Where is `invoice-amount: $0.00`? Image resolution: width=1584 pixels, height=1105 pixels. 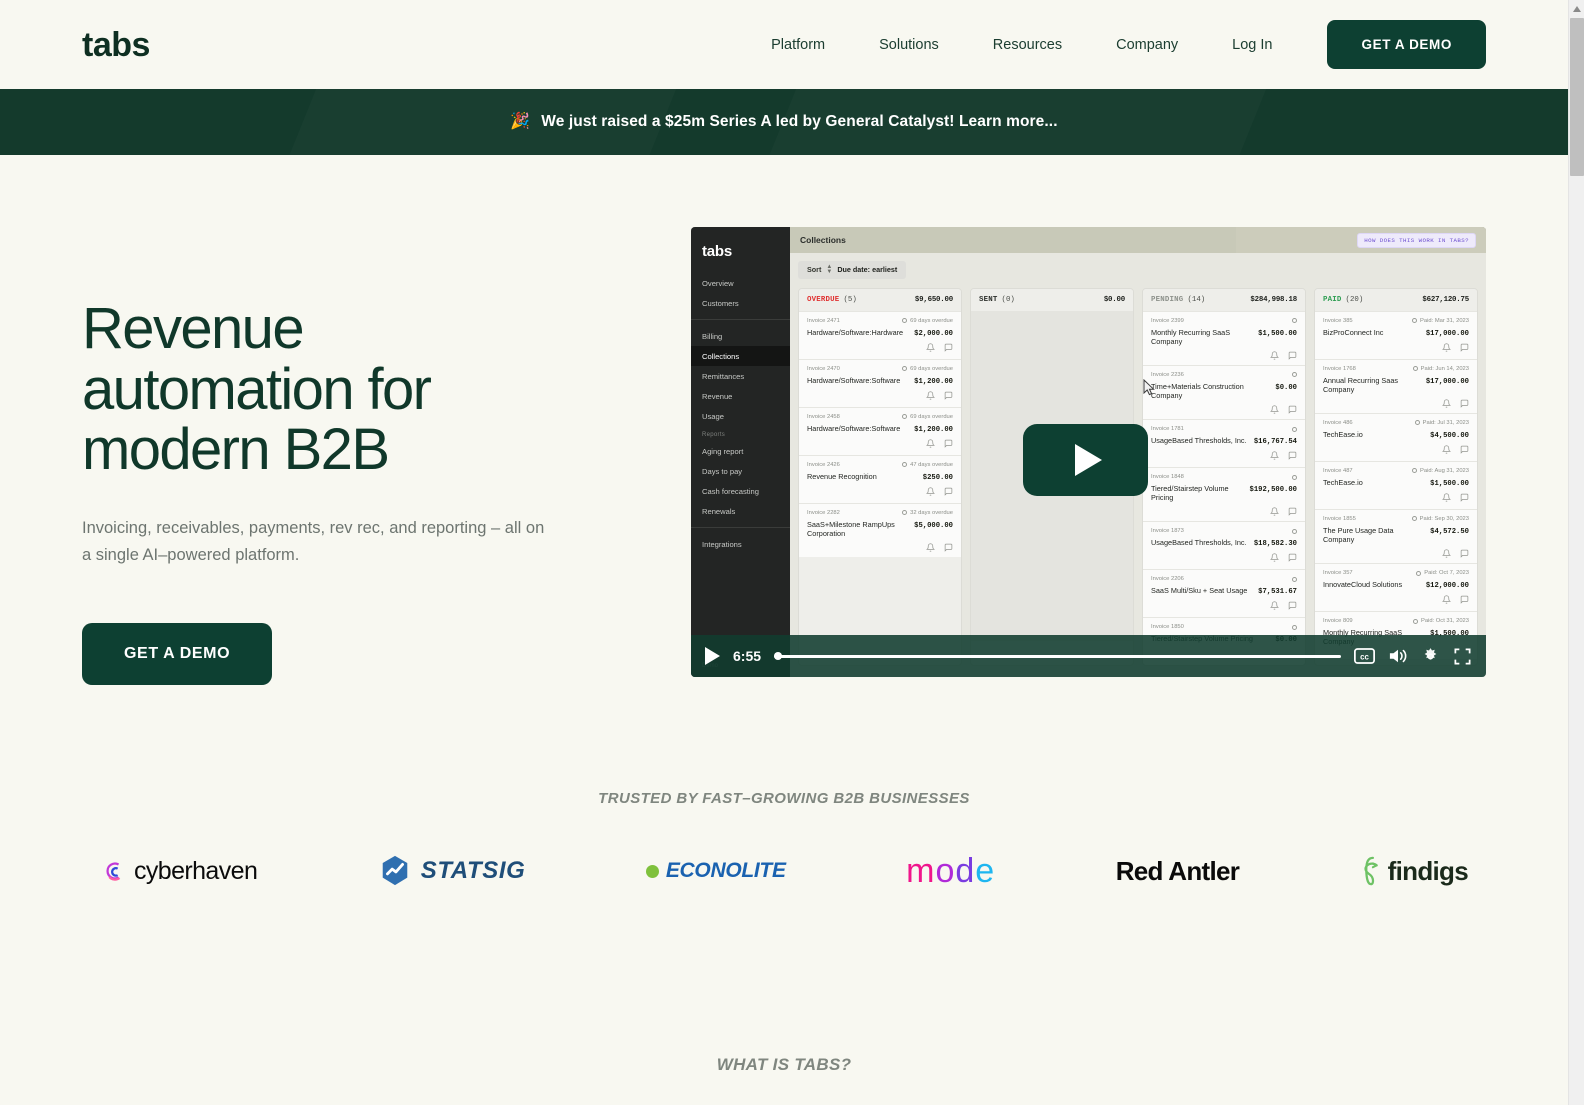
invoice-amount: $0.00 is located at coordinates (1286, 387).